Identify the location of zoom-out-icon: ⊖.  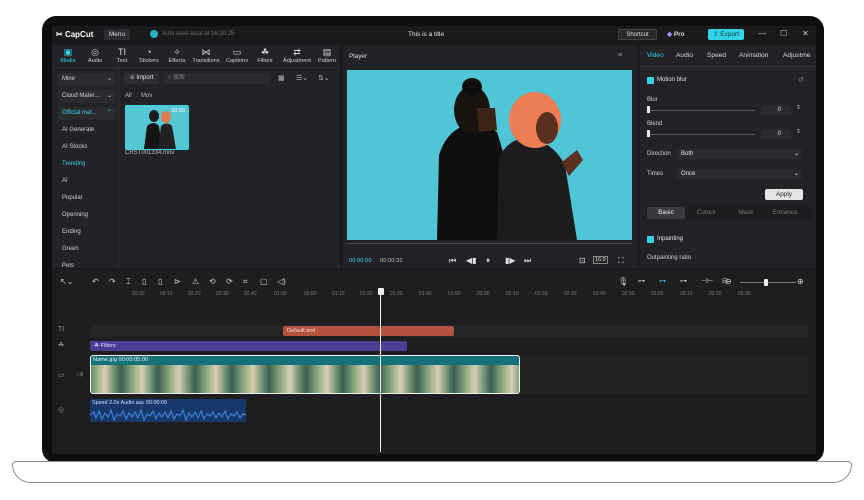
(728, 281).